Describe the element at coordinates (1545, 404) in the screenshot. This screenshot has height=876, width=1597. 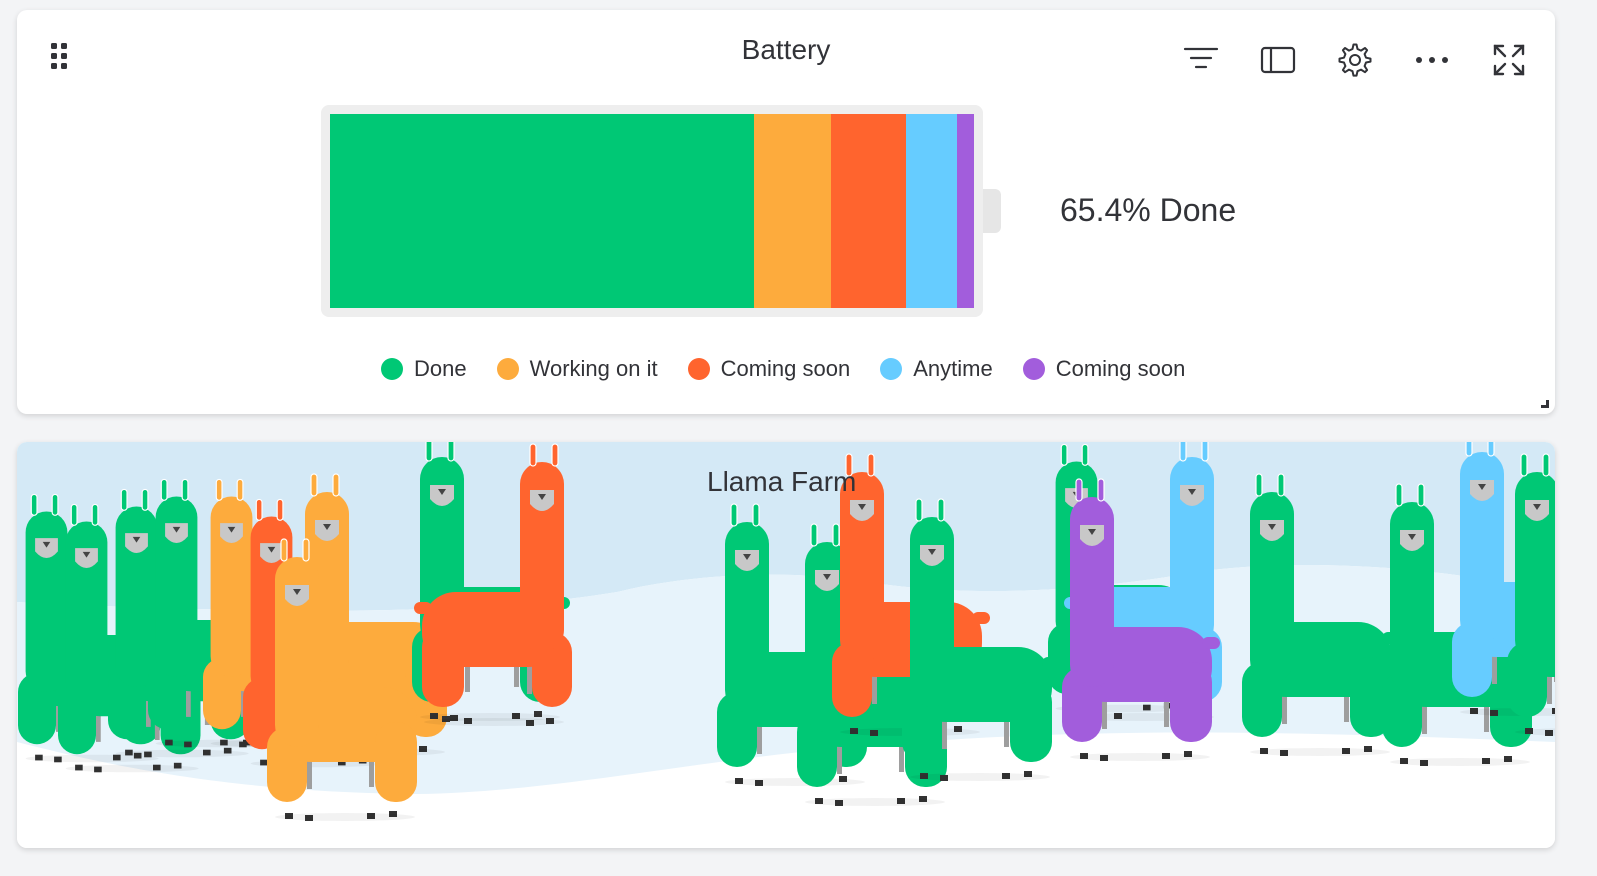
I see `resize-handle-icon` at that location.